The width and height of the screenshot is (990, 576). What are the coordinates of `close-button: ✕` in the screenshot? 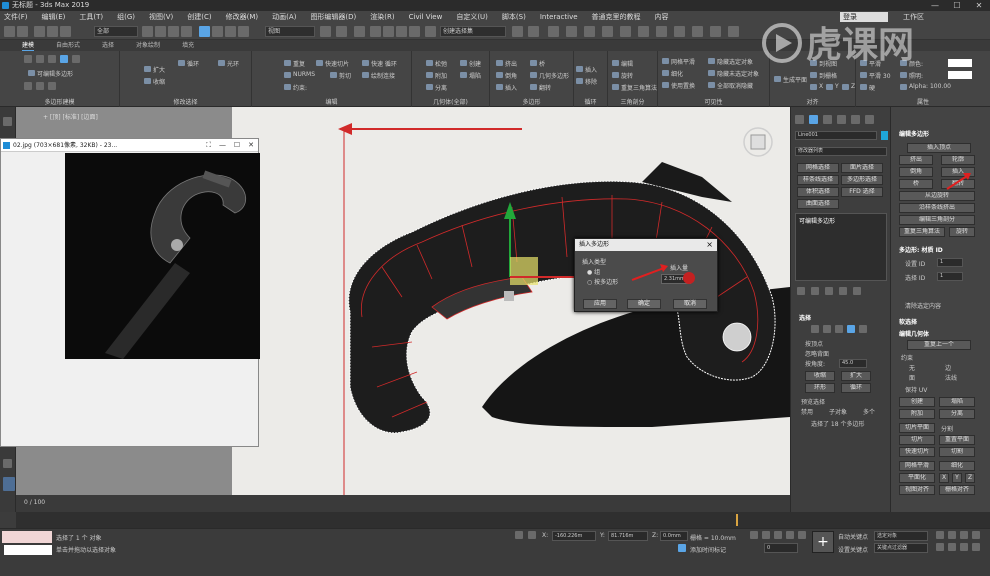 It's located at (979, 5).